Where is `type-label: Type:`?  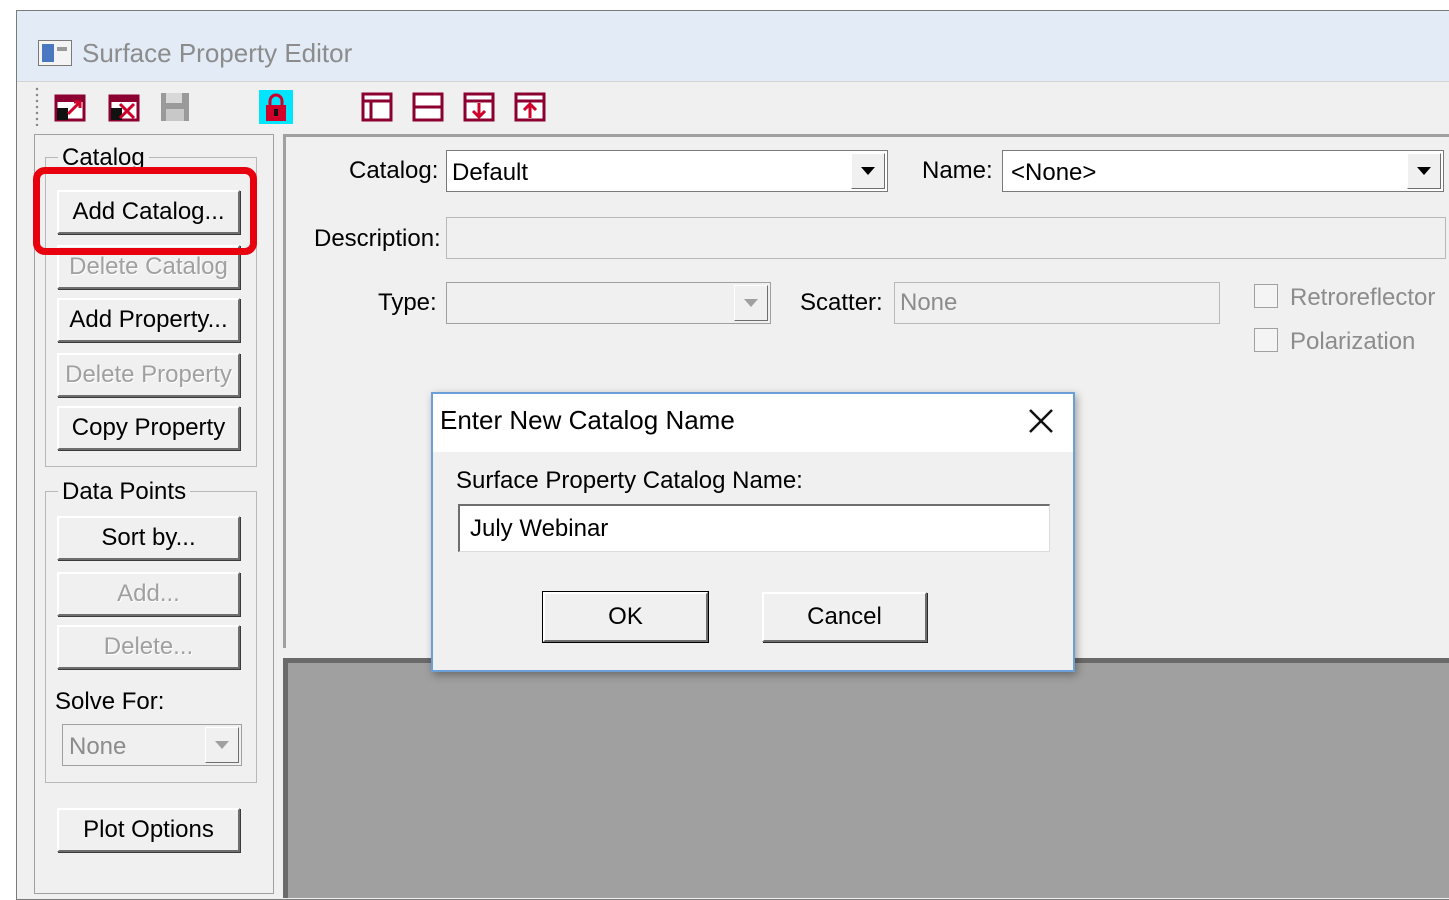 type-label: Type: is located at coordinates (407, 302).